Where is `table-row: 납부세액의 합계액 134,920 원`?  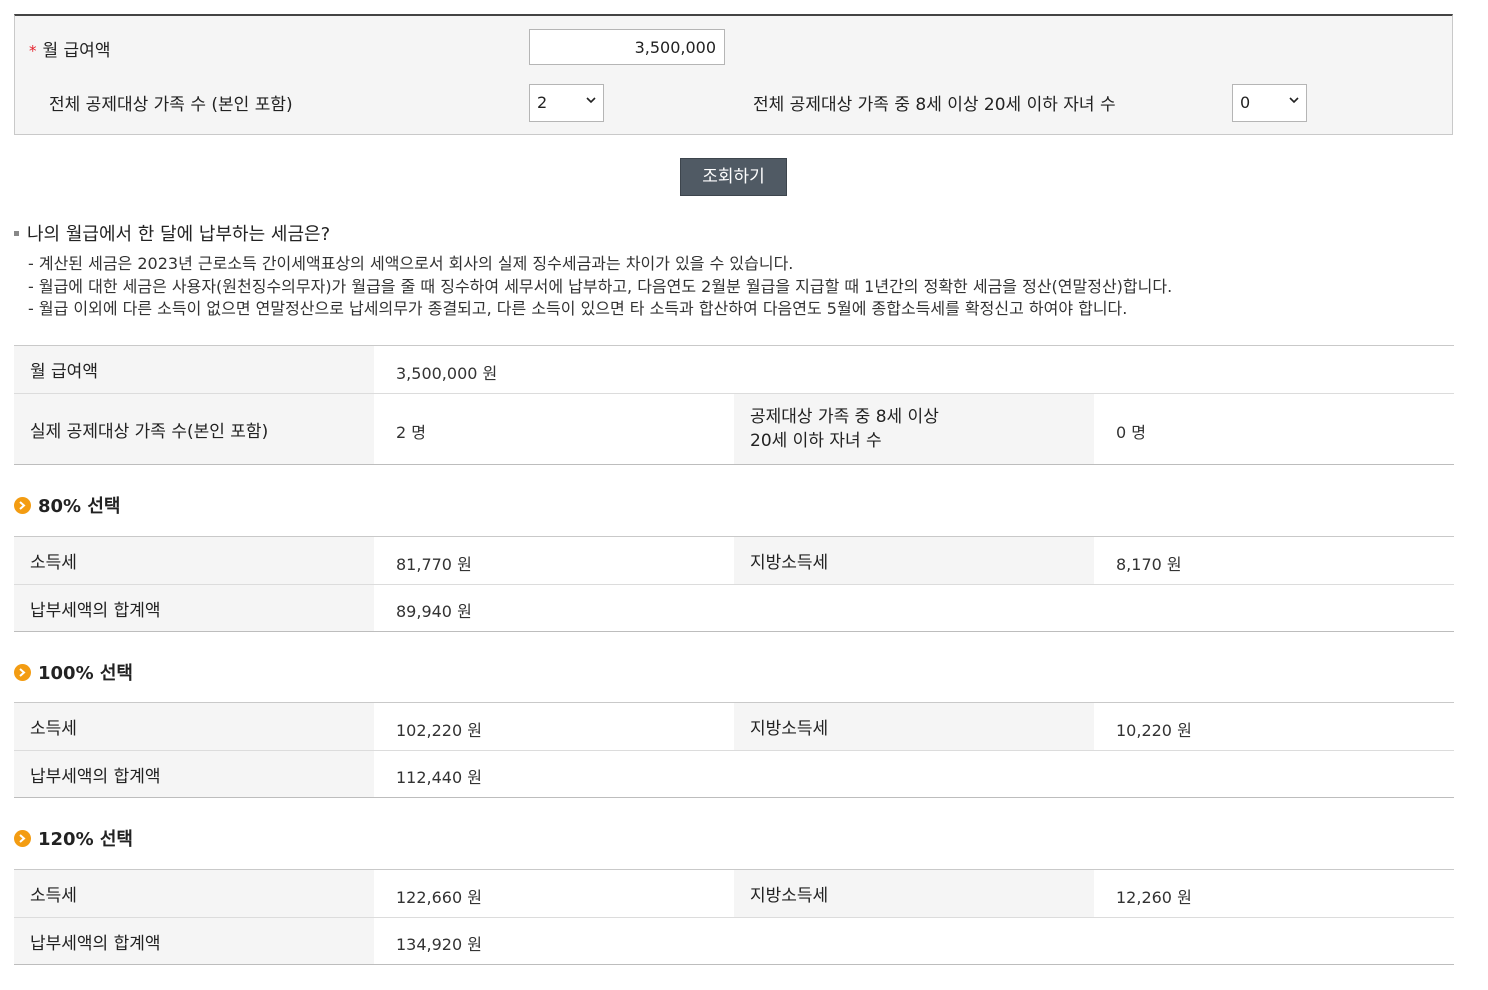 table-row: 납부세액의 합계액 134,920 원 is located at coordinates (734, 941).